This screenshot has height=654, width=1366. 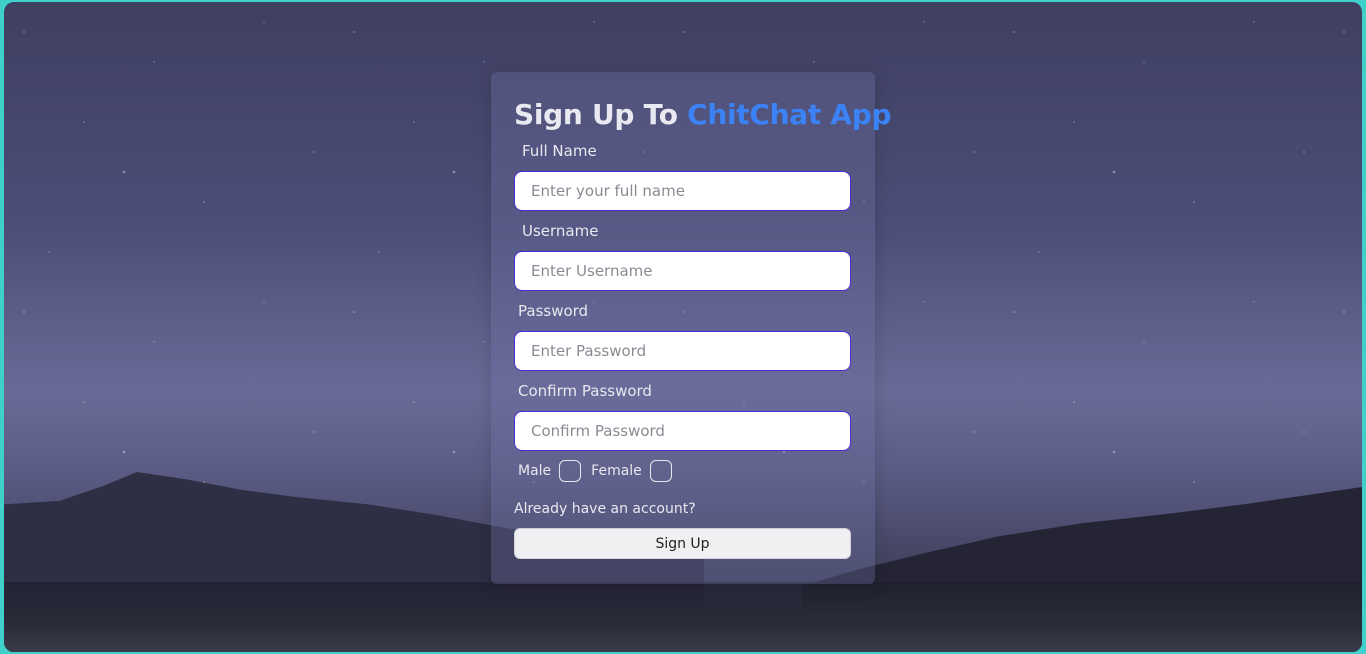 What do you see at coordinates (605, 509) in the screenshot?
I see `login-link: Already have an account?` at bounding box center [605, 509].